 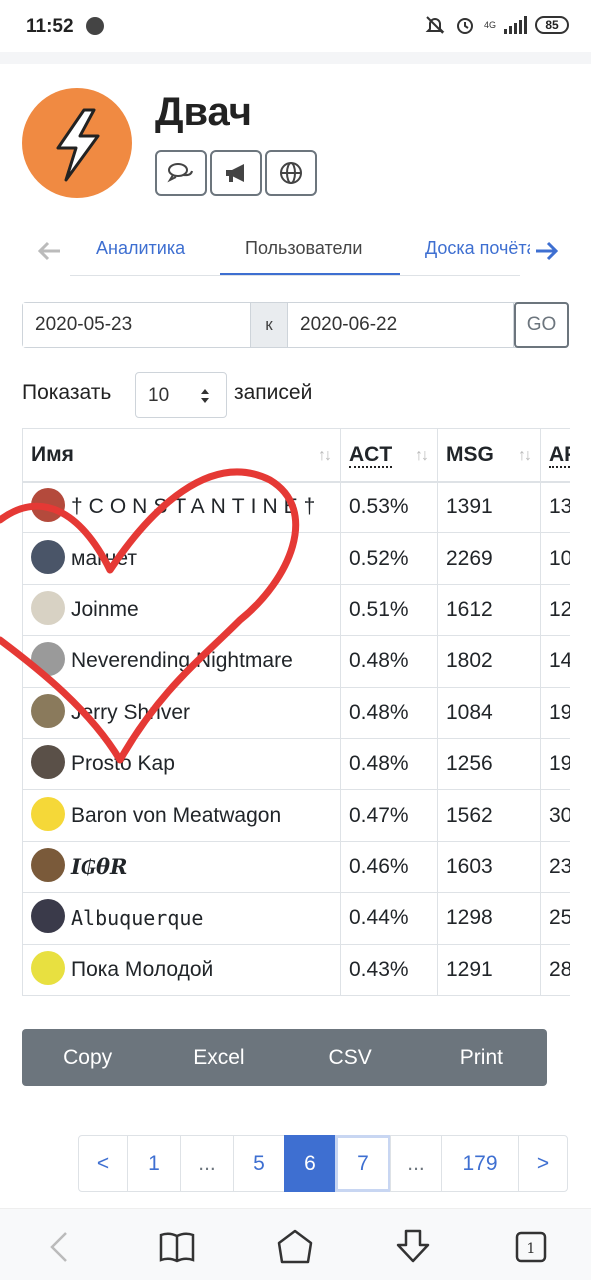 What do you see at coordinates (310, 1163) in the screenshot?
I see `current-page-button: 6` at bounding box center [310, 1163].